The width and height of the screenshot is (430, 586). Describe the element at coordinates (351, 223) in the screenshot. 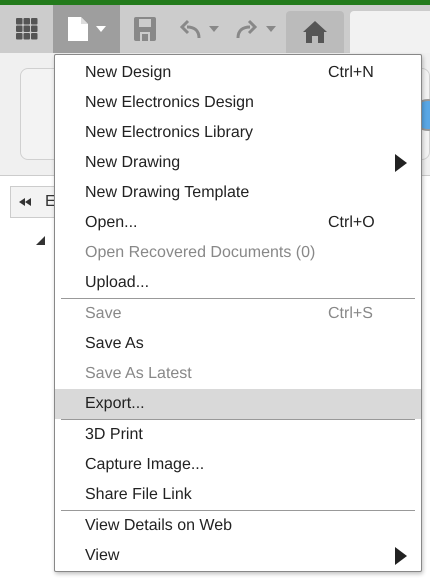

I see `shortcut: Ctrl+O` at that location.